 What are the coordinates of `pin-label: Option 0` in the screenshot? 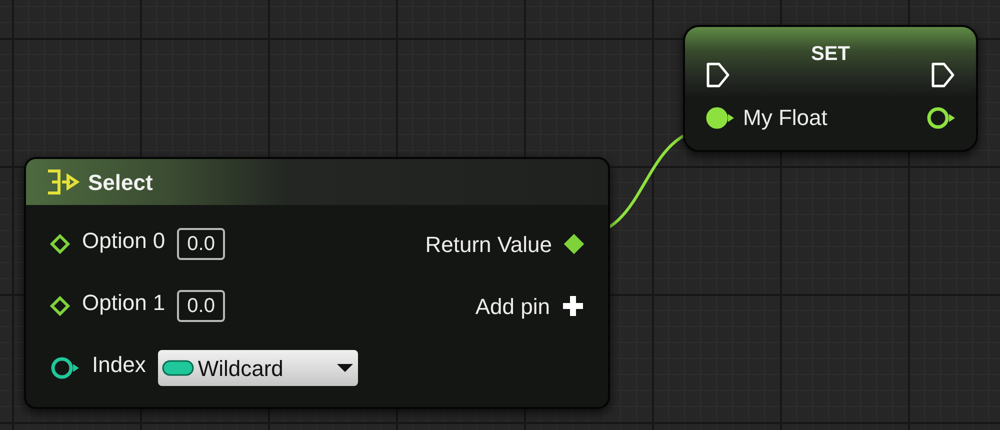 It's located at (124, 240).